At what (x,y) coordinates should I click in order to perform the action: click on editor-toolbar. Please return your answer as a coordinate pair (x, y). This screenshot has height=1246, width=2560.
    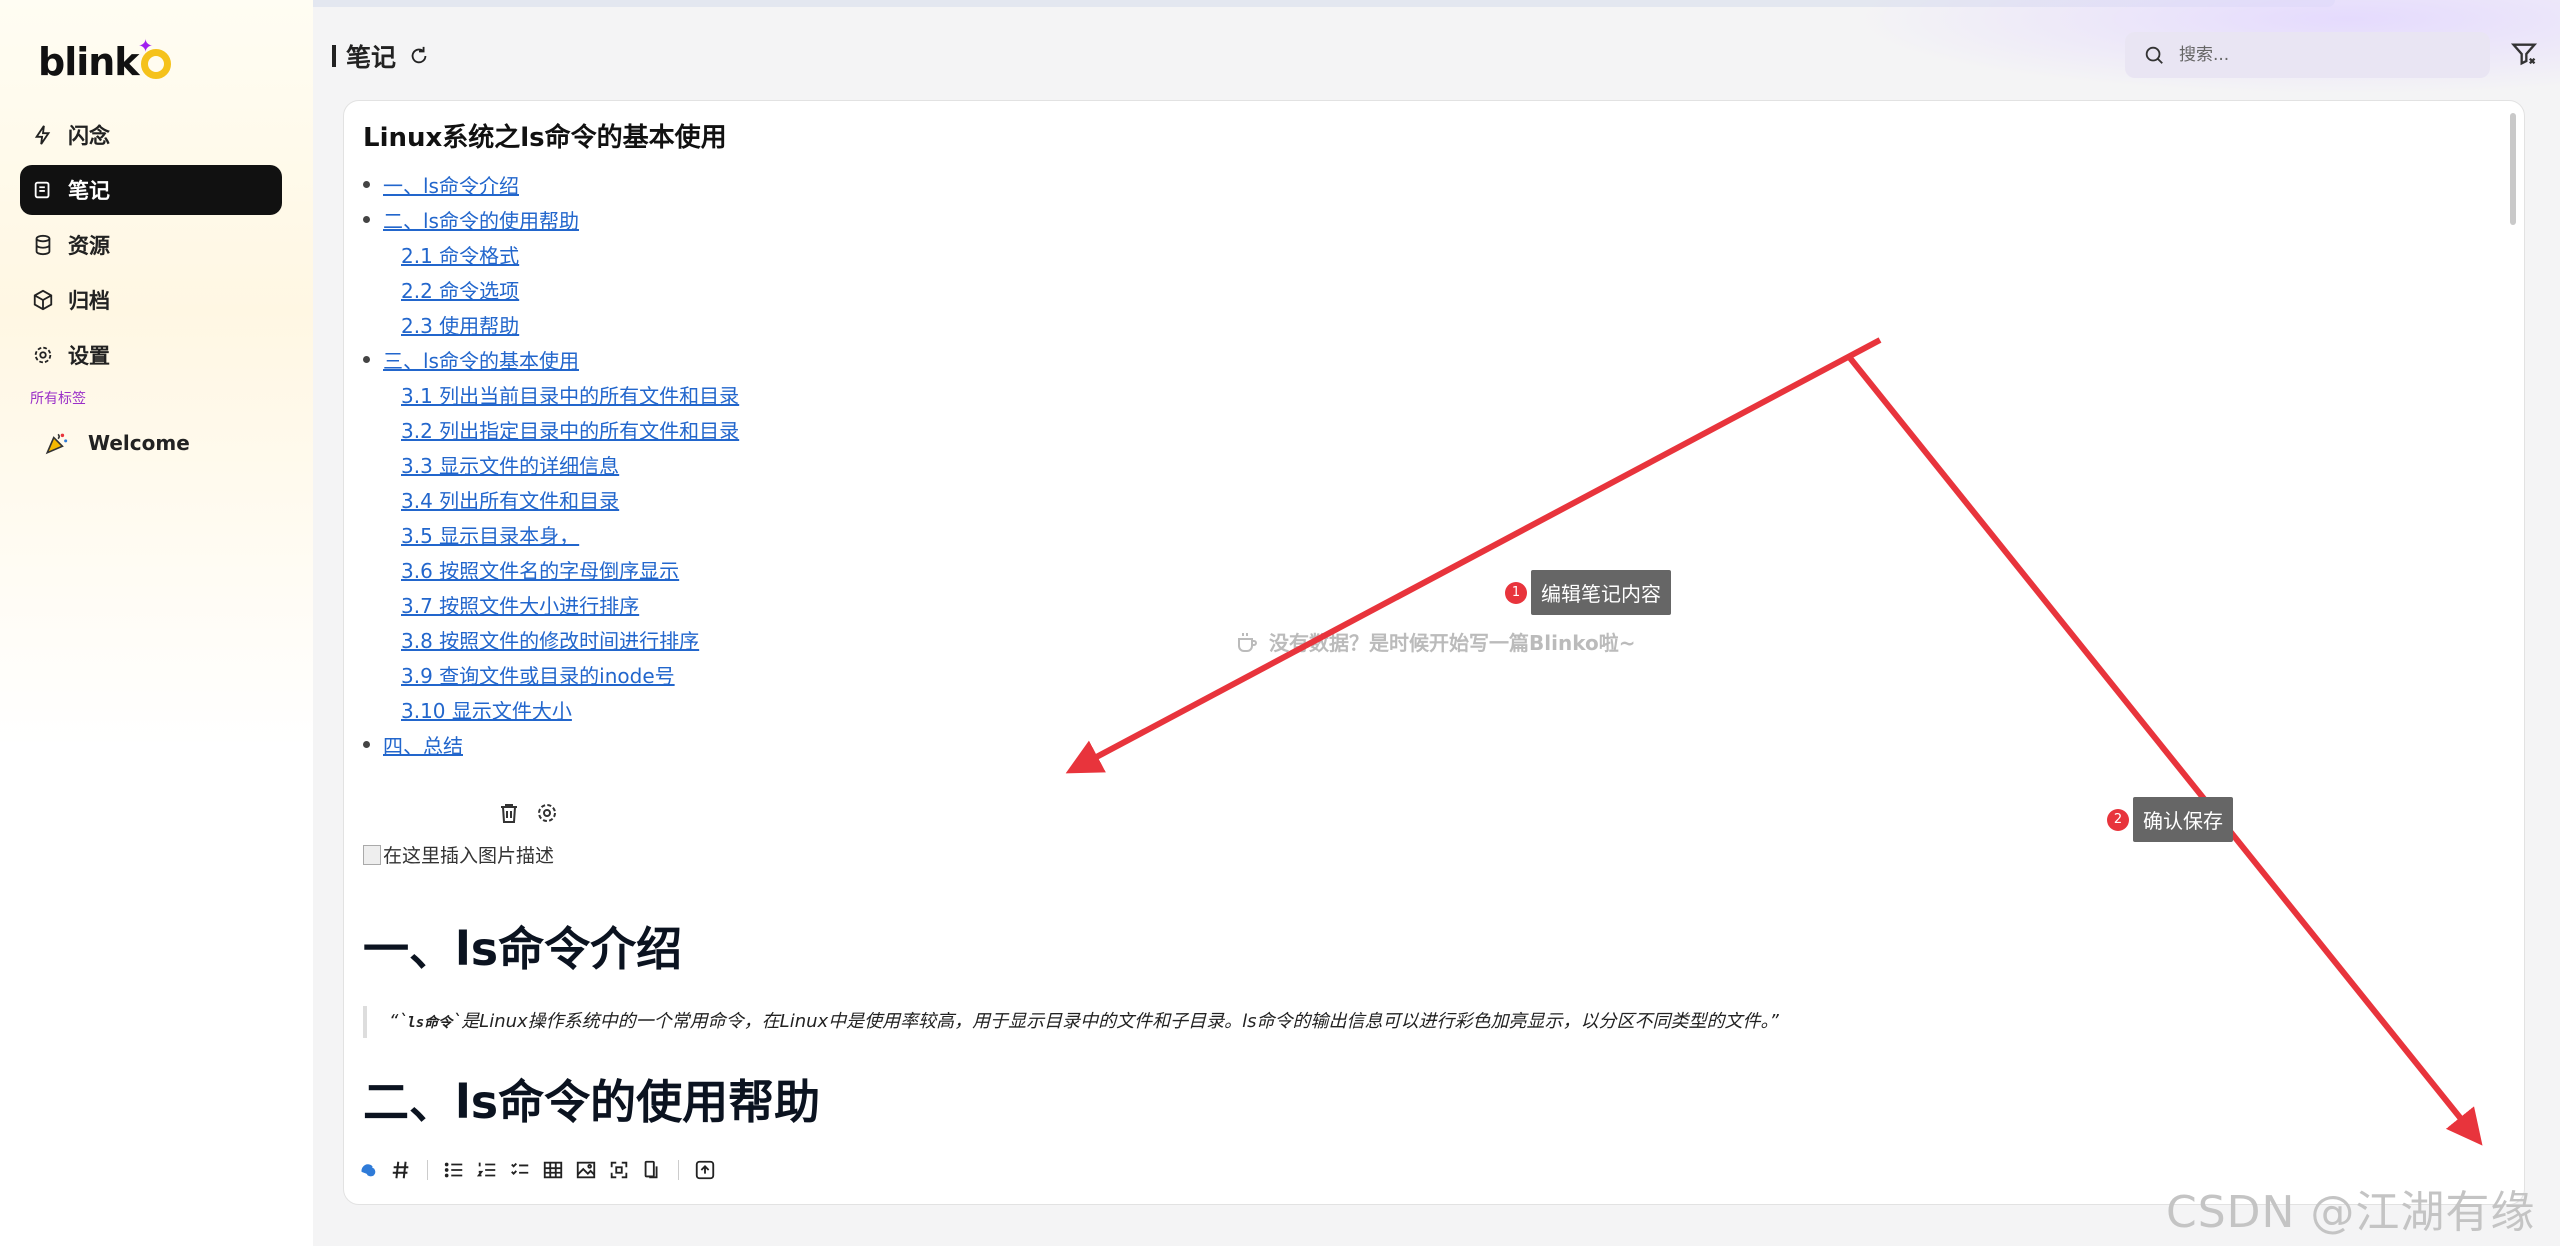
    Looking at the image, I should click on (536, 1170).